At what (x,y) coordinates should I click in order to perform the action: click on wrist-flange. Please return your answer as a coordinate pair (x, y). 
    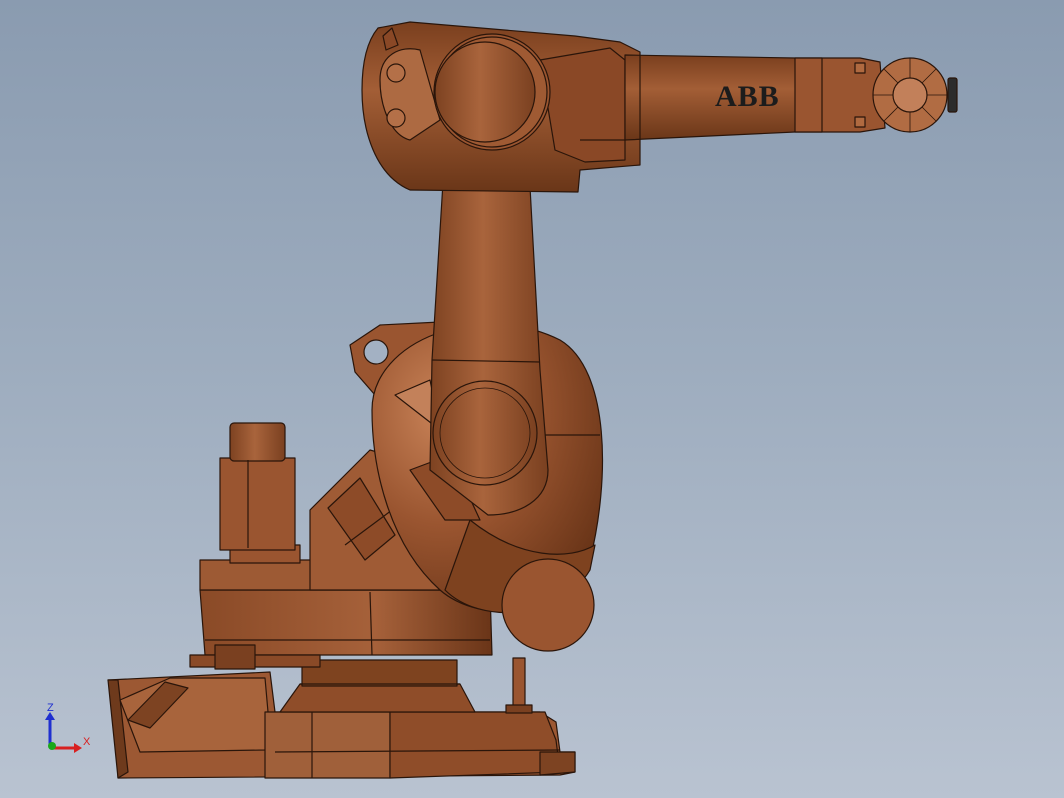
    Looking at the image, I should click on (915, 95).